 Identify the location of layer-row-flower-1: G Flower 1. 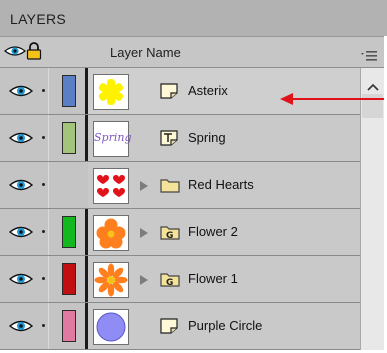
(180, 279).